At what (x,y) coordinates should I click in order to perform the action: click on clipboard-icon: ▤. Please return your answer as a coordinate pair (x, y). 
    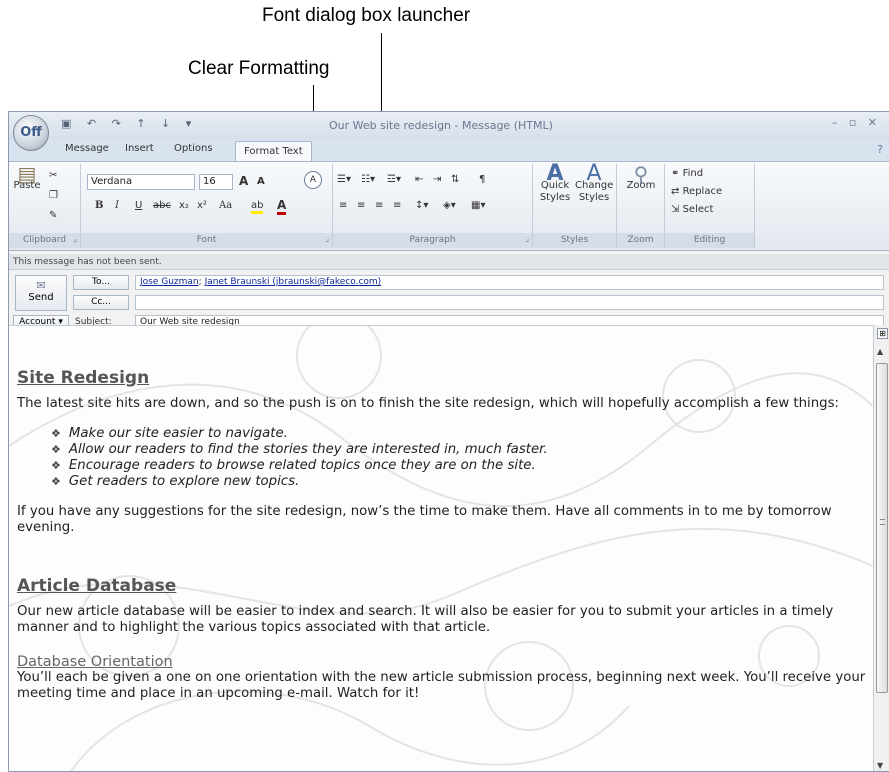
    Looking at the image, I should click on (27, 174).